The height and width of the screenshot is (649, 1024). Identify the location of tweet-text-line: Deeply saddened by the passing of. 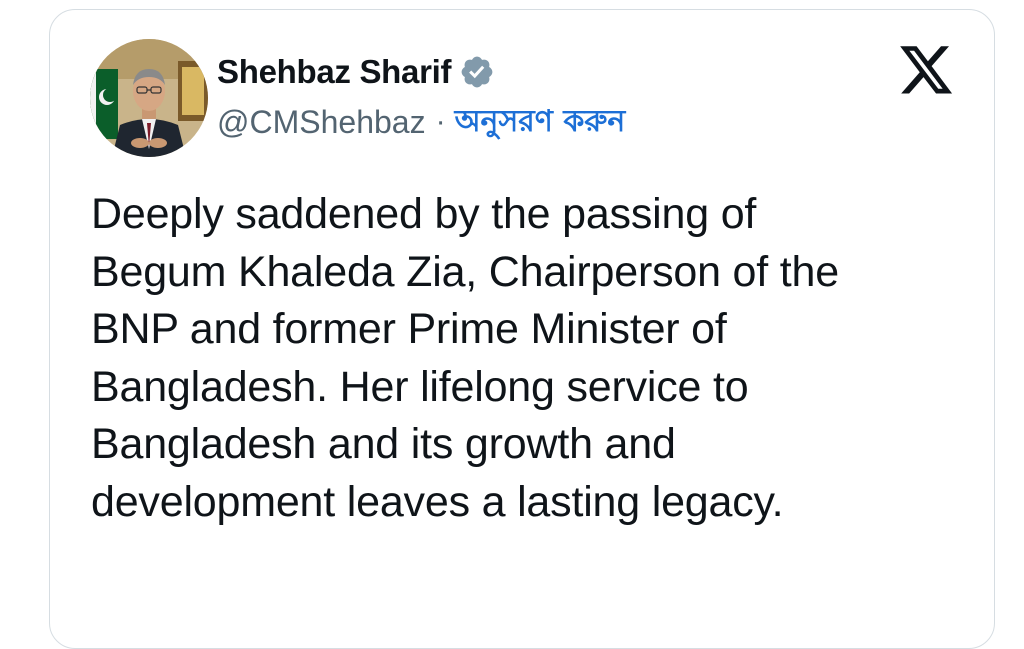
(424, 214).